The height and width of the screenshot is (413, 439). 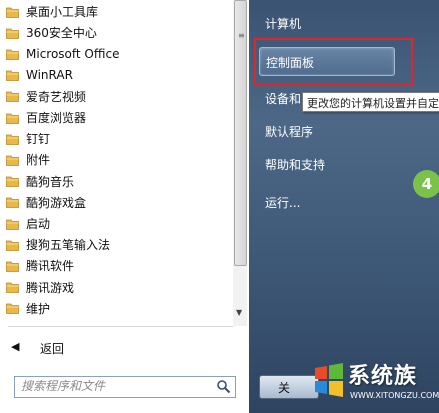 What do you see at coordinates (116, 223) in the screenshot?
I see `program-list-item: 启动` at bounding box center [116, 223].